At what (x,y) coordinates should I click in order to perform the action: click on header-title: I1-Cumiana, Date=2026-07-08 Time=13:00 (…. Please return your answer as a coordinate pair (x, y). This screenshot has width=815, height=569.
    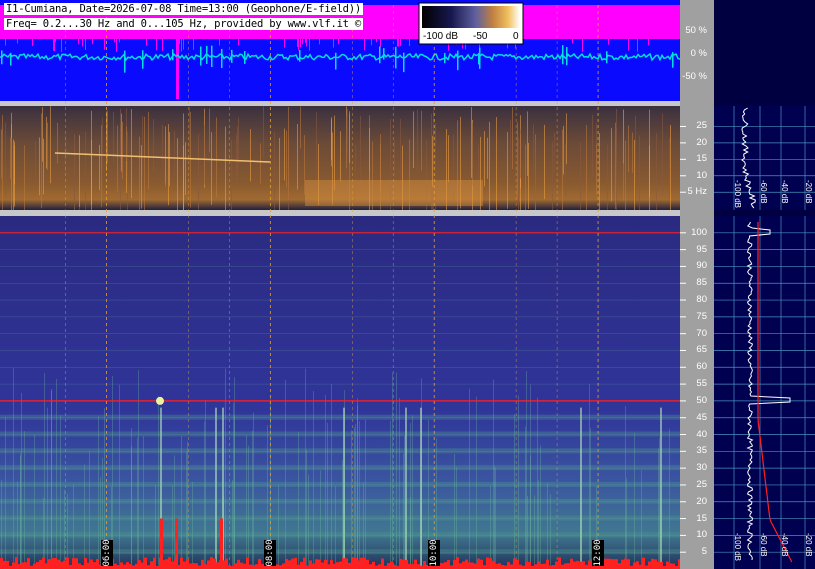
    Looking at the image, I should click on (184, 9).